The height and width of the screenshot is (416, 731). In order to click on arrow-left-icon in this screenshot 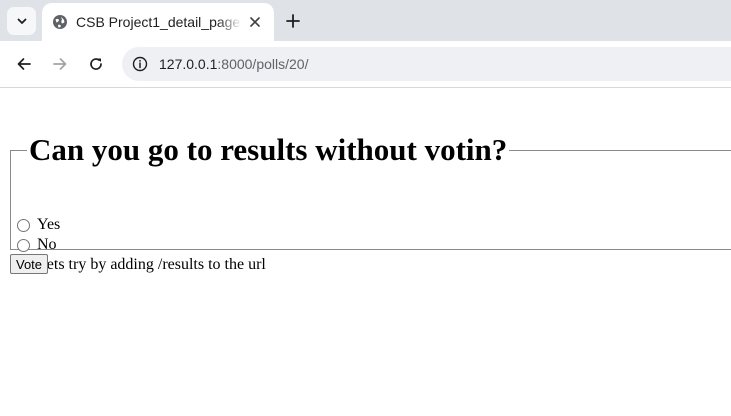, I will do `click(24, 64)`.